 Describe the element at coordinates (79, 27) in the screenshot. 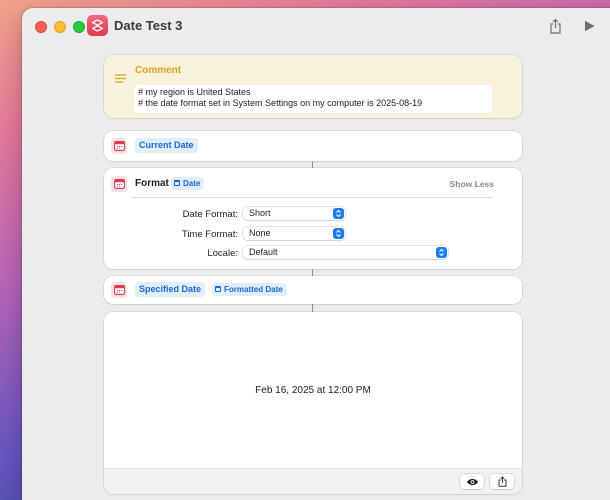

I see `zoom-button` at that location.